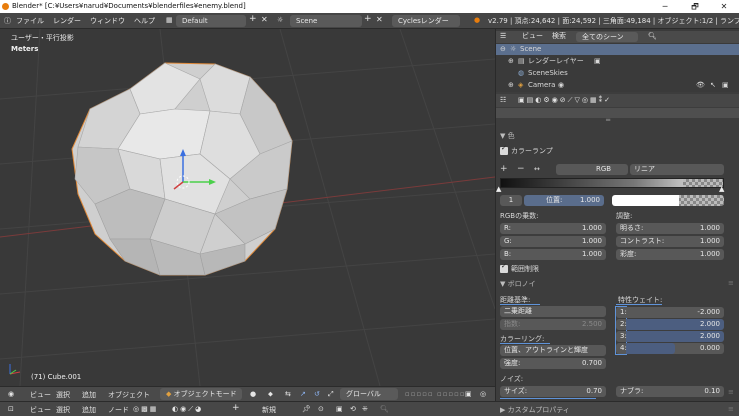  I want to click on node-menu-select: 選択, so click(63, 410).